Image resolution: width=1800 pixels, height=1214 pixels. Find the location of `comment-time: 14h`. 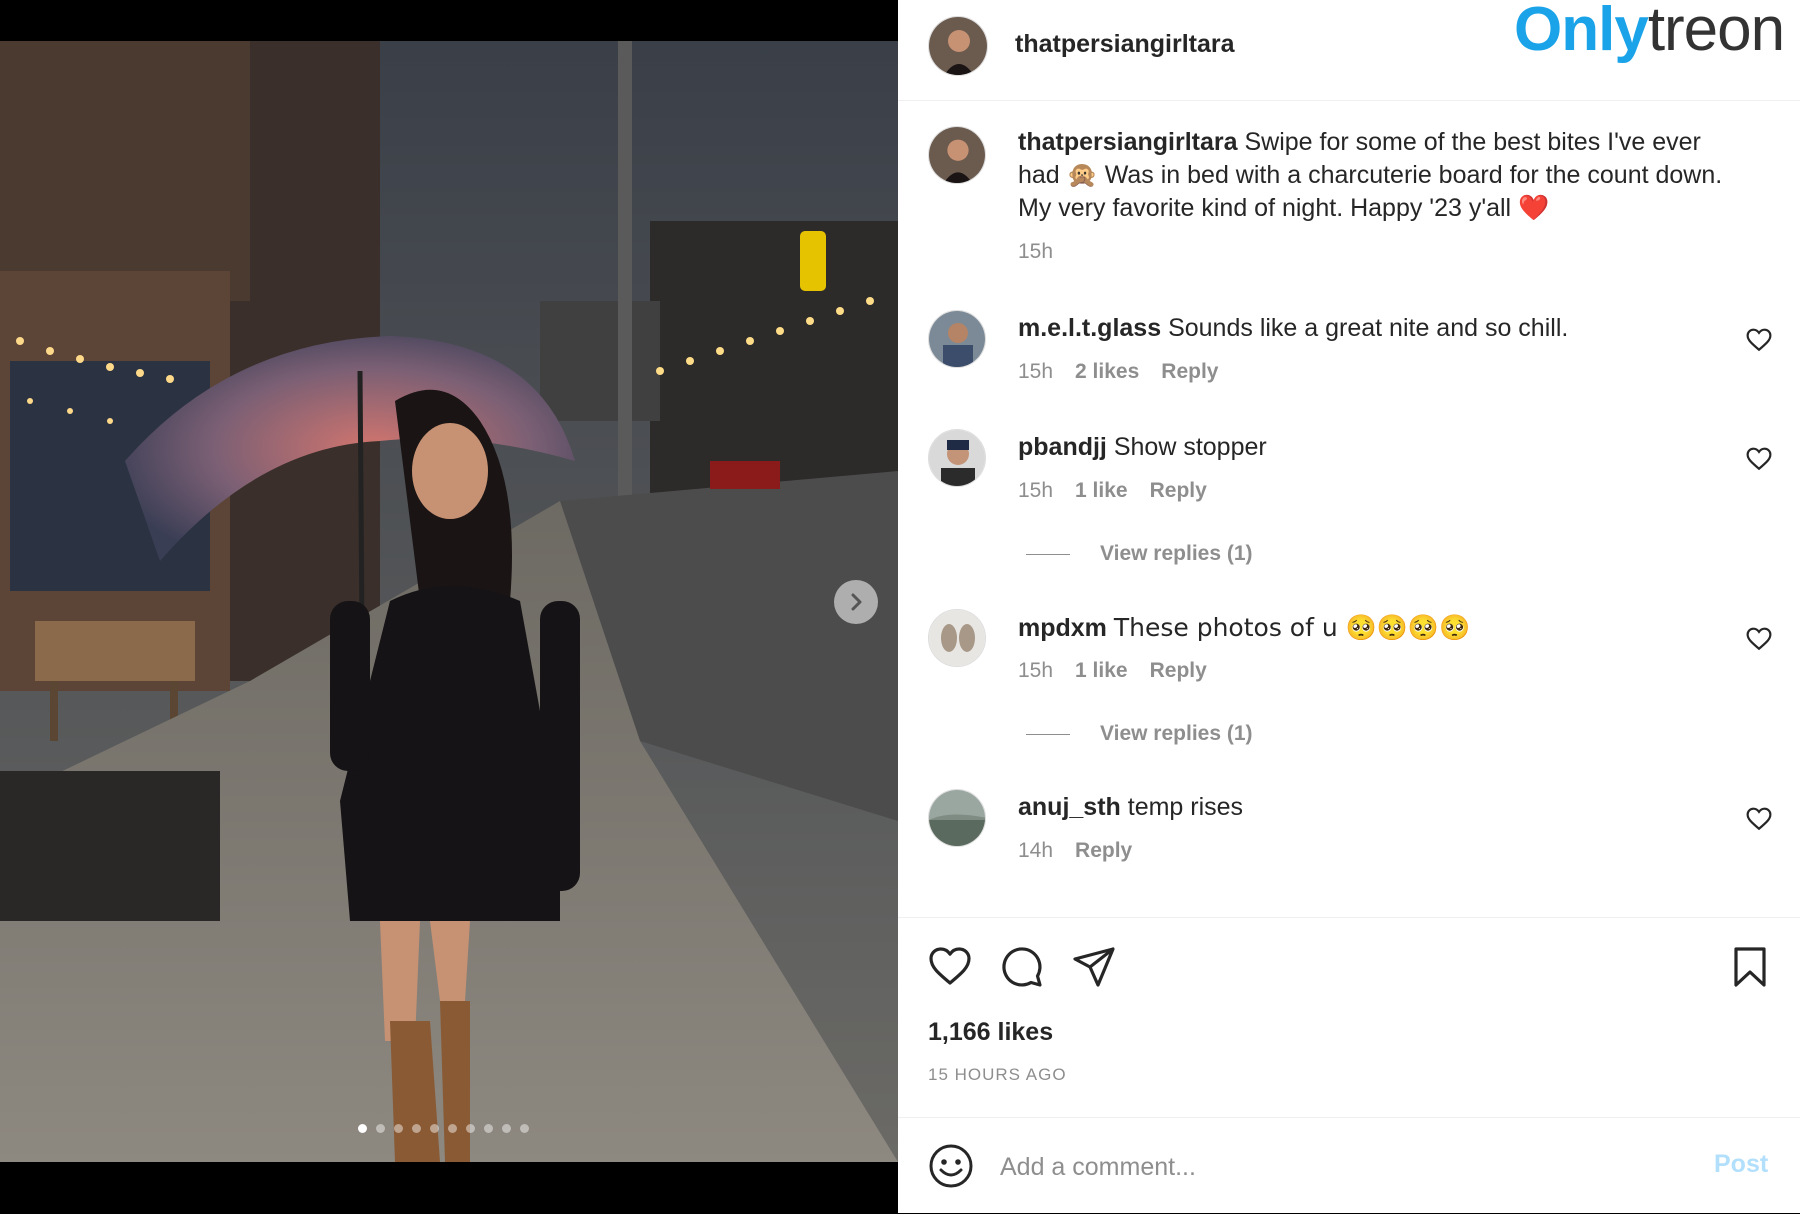

comment-time: 14h is located at coordinates (1035, 851).